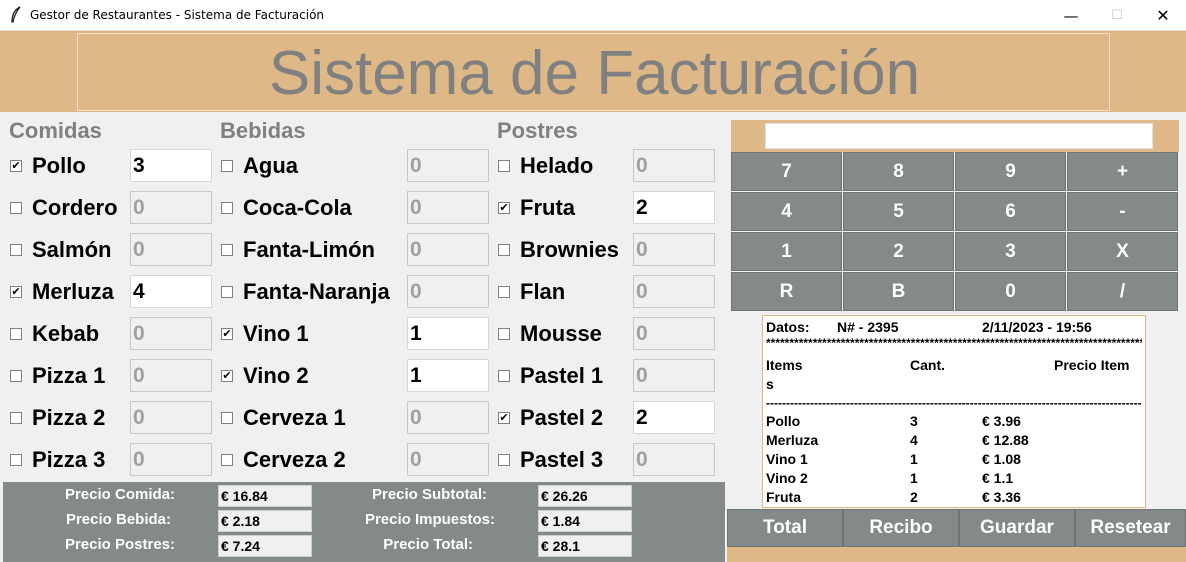 This screenshot has height=562, width=1186. I want to click on page-title: Sistema de Facturación, so click(594, 73).